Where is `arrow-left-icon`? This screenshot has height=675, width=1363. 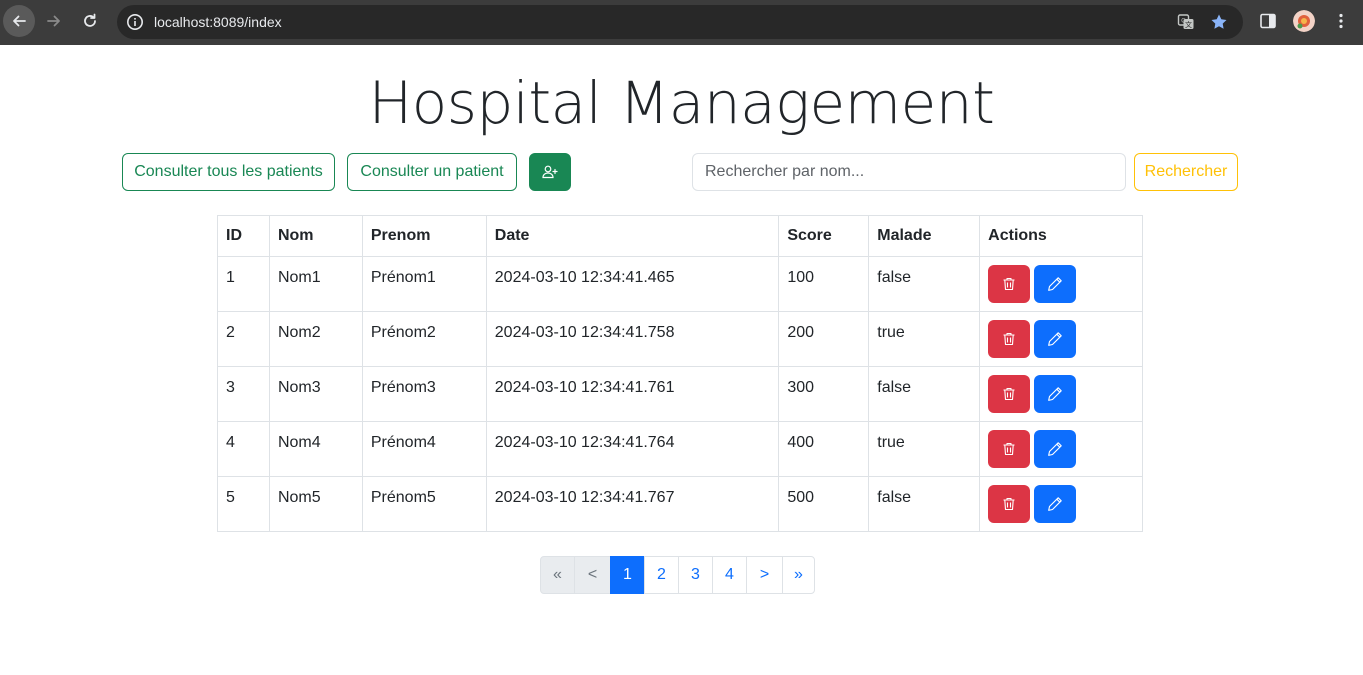 arrow-left-icon is located at coordinates (19, 21).